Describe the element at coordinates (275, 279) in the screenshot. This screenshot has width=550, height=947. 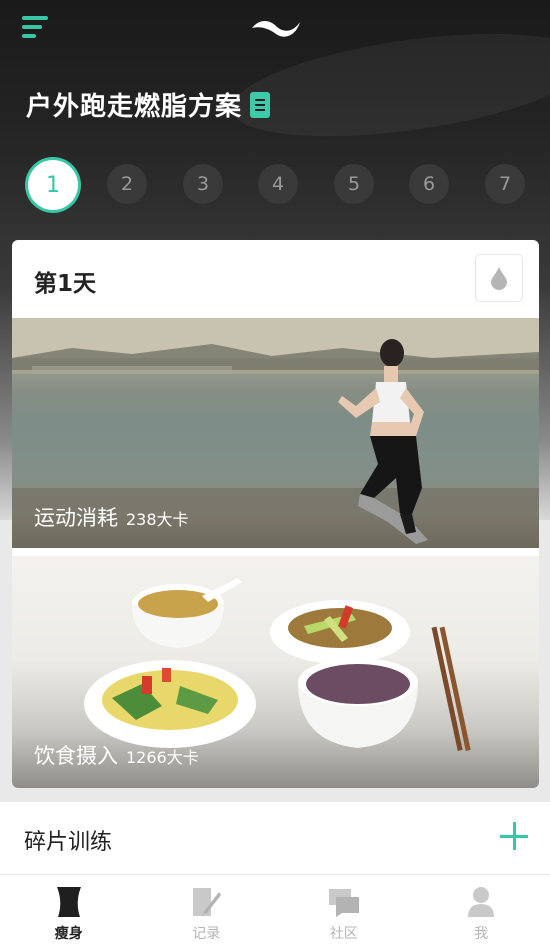
I see `day-card-header: 第1天` at that location.